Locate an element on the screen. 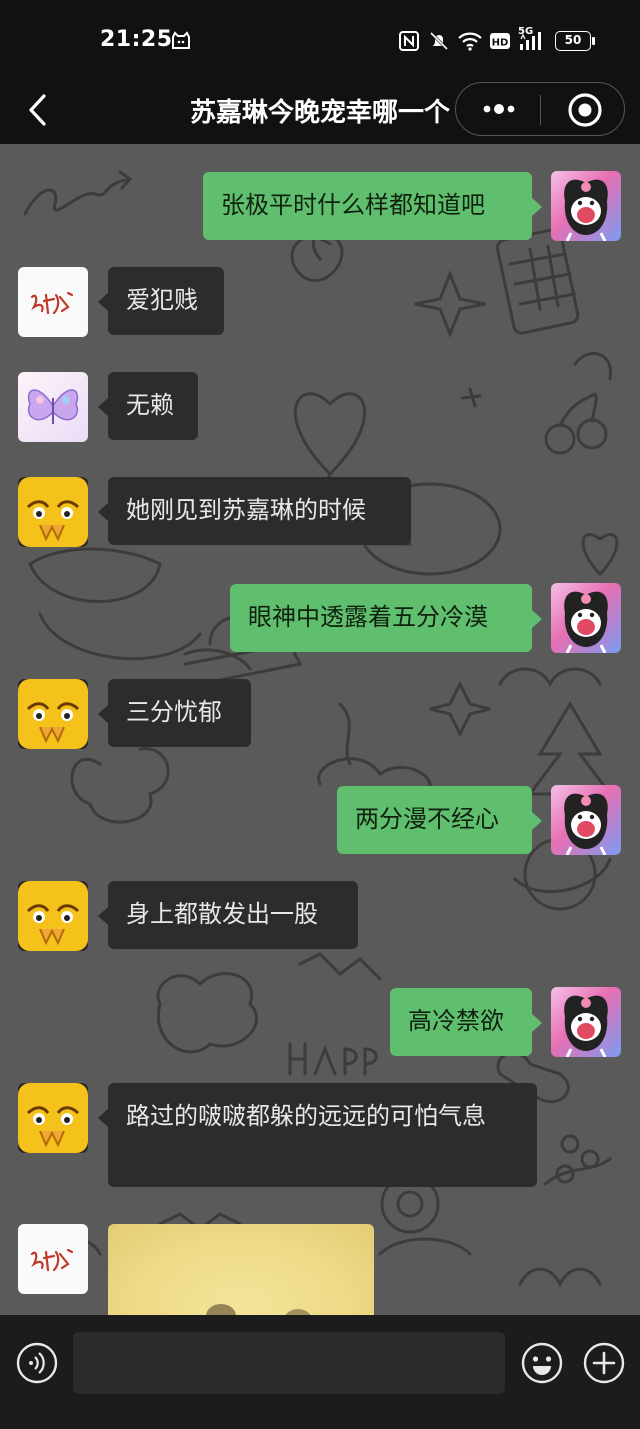  message-bubble: 爱犯贱 is located at coordinates (161, 301).